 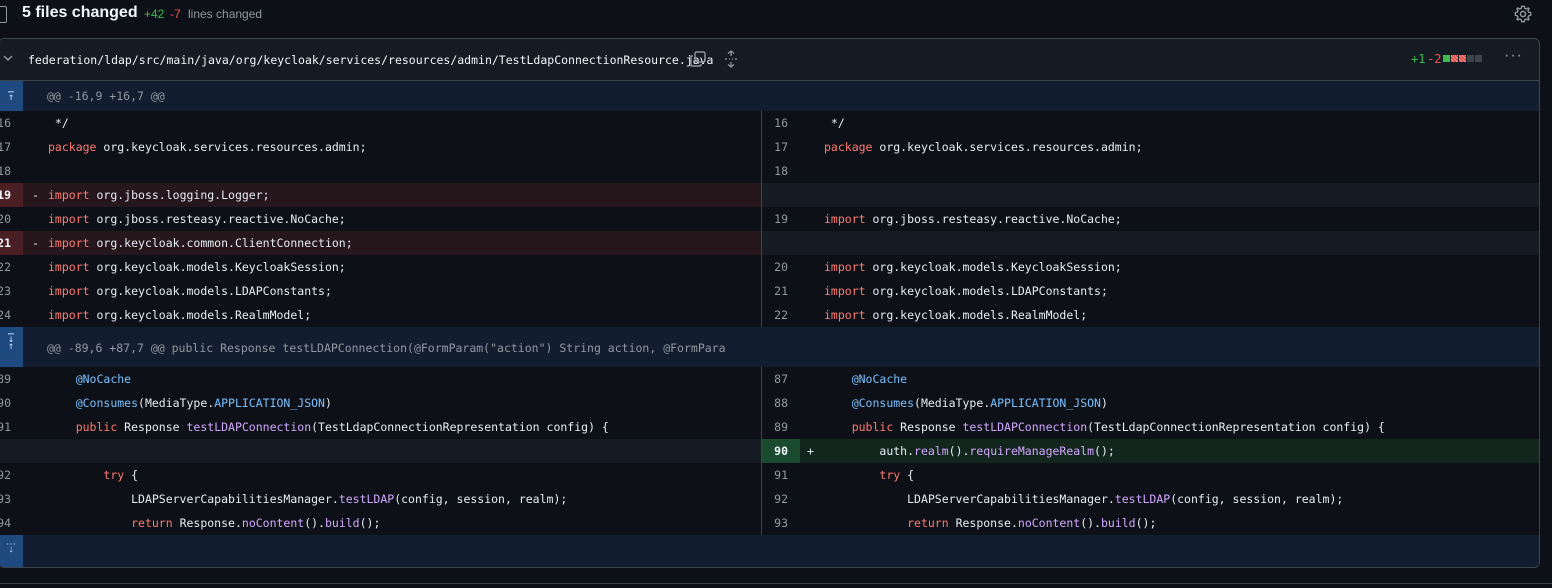 I want to click on chevron-down-icon, so click(x=8, y=58).